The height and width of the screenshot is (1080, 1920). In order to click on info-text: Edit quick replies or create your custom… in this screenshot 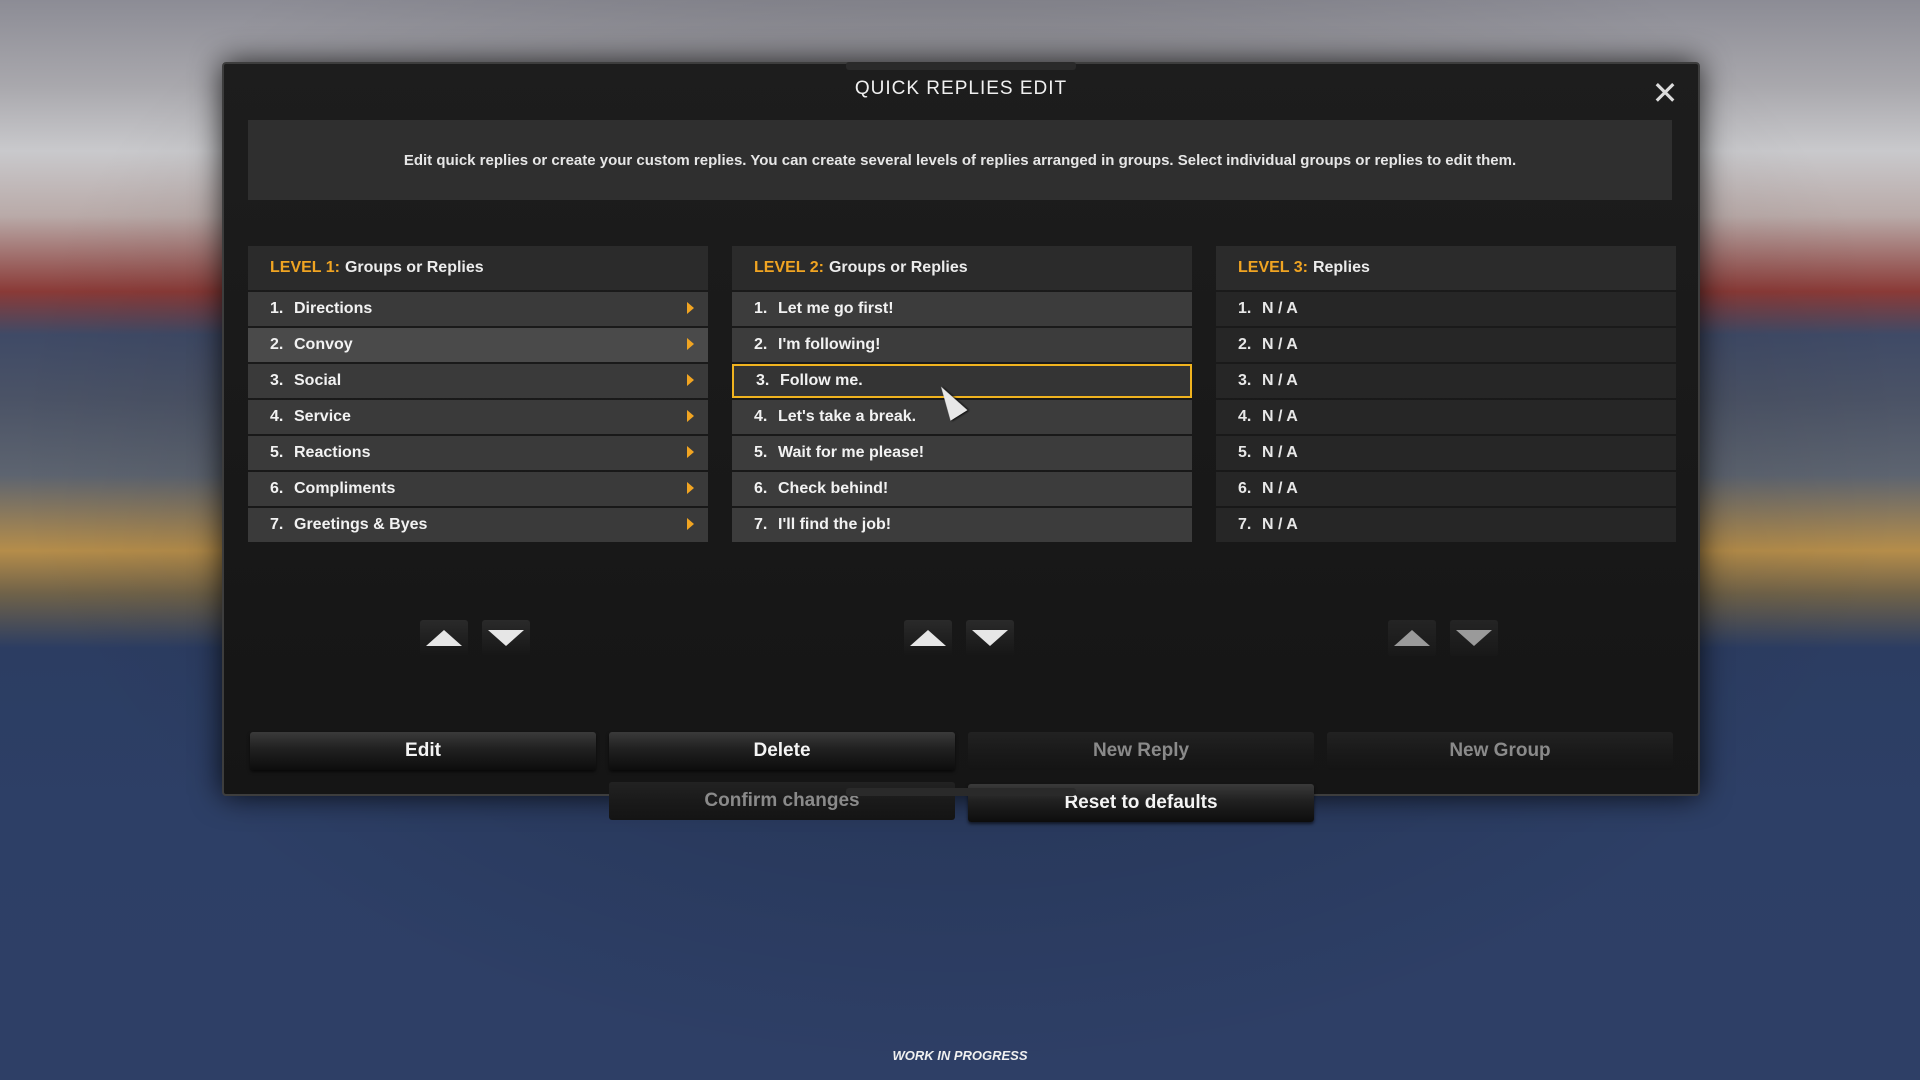, I will do `click(960, 160)`.